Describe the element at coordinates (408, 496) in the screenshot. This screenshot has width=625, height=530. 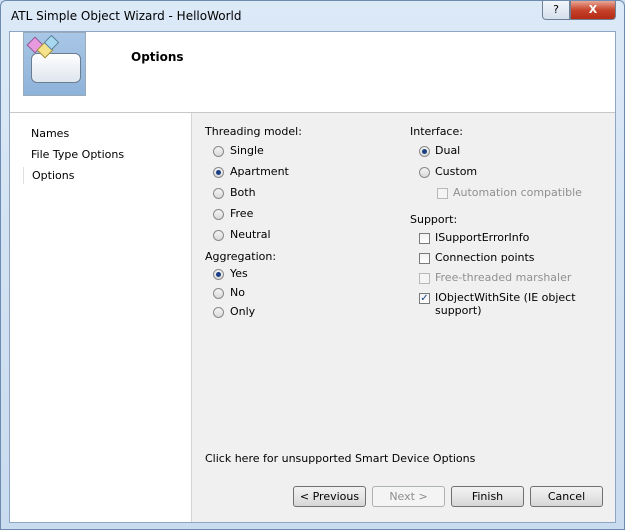
I see `next-button: Next >` at that location.